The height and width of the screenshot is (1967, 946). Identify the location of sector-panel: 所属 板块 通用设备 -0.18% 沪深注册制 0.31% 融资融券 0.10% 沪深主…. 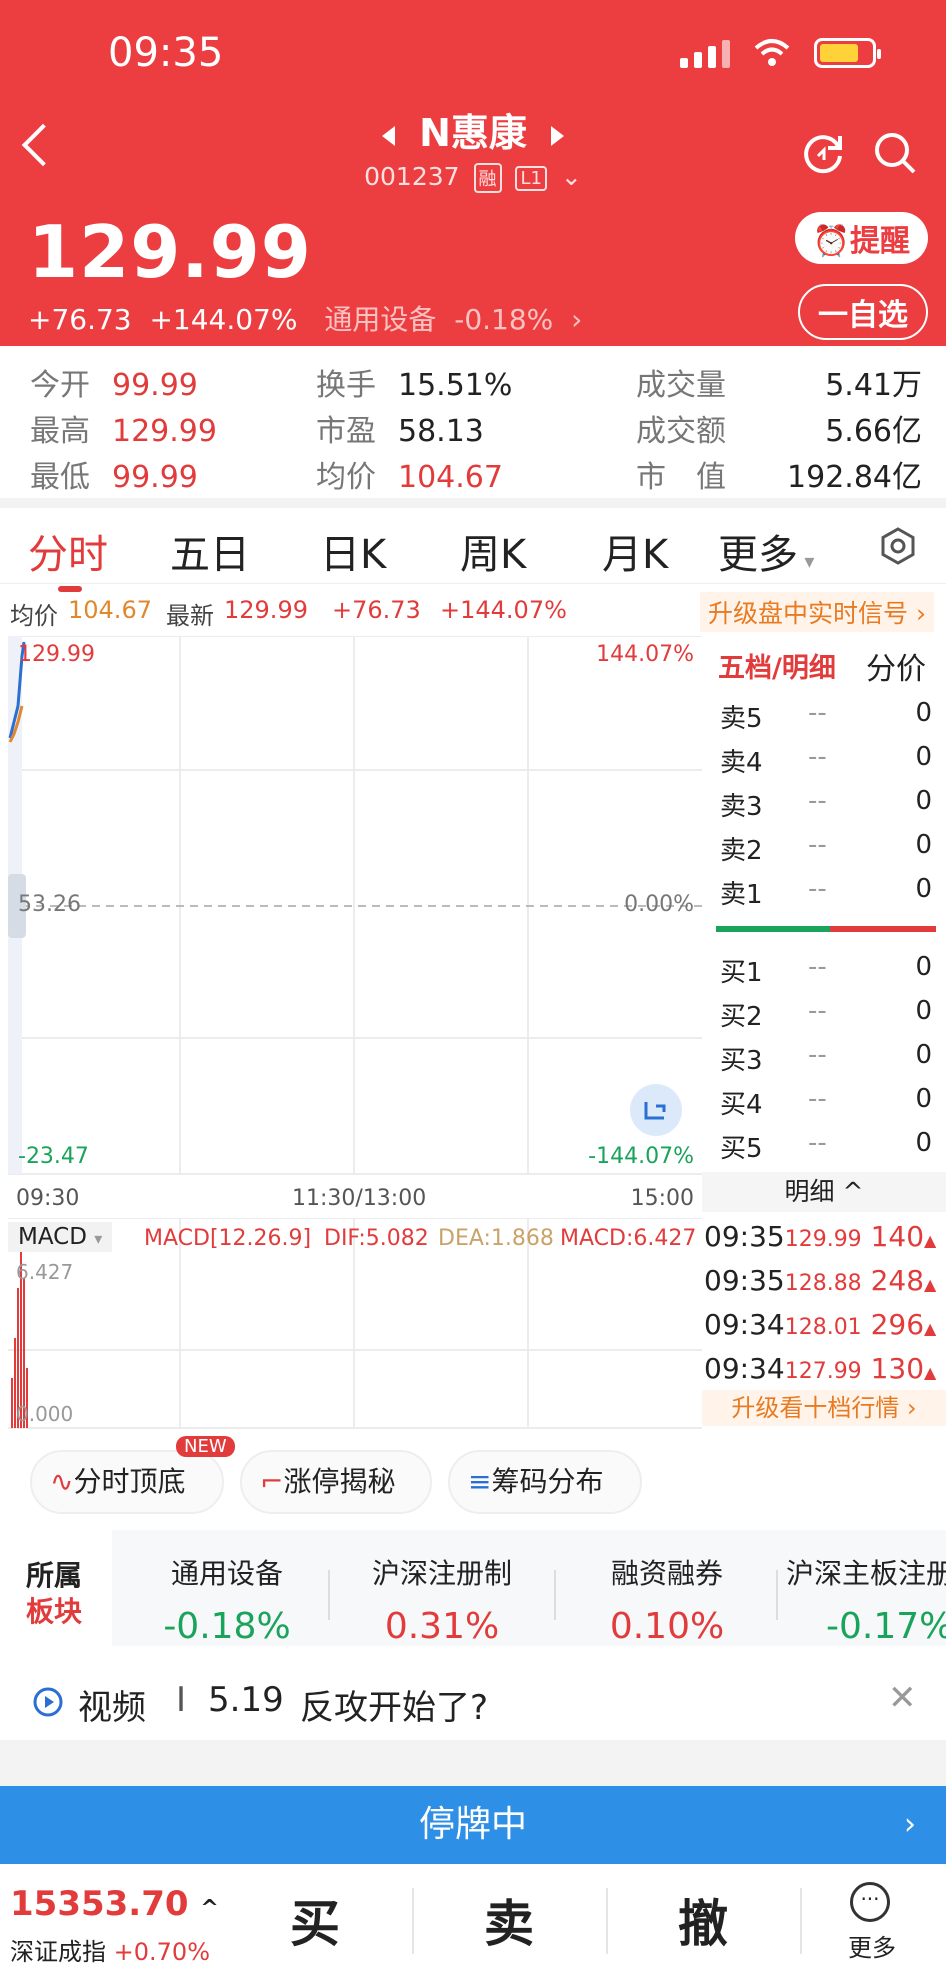
(473, 1590).